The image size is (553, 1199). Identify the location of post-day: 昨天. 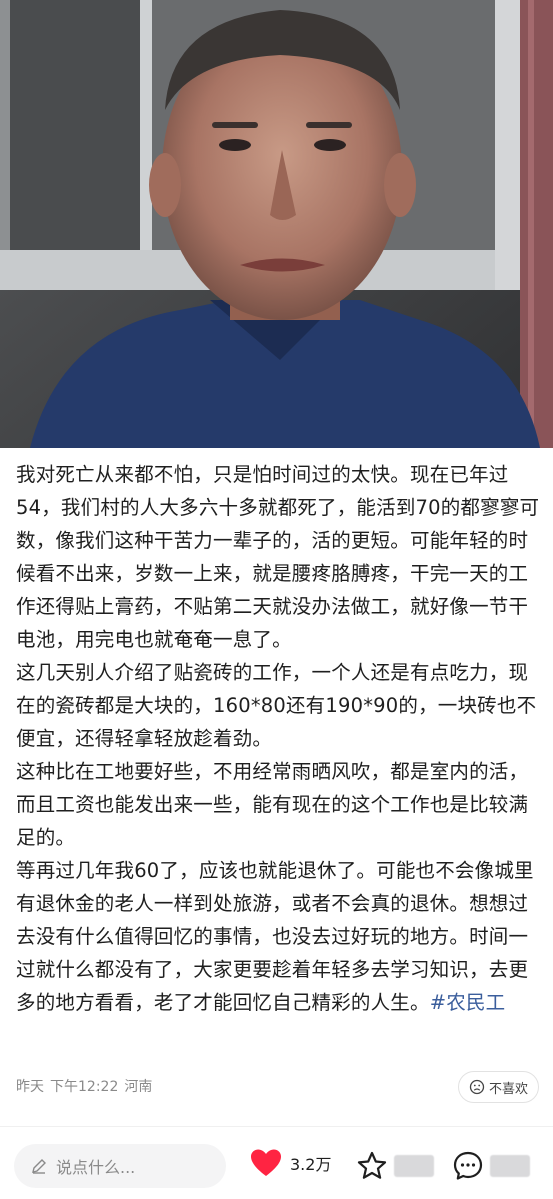
(30, 1087).